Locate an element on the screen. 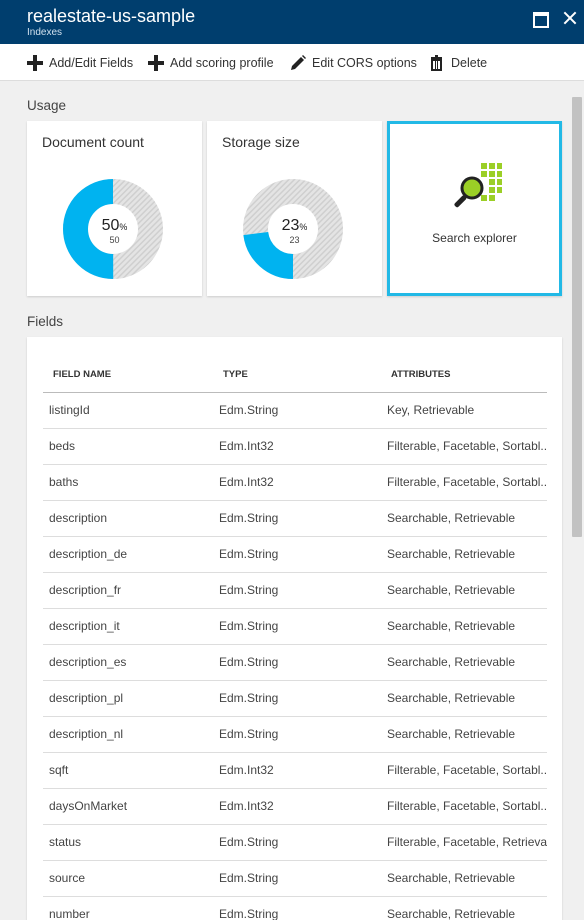 The height and width of the screenshot is (920, 584). vertical-scrollbar is located at coordinates (577, 317).